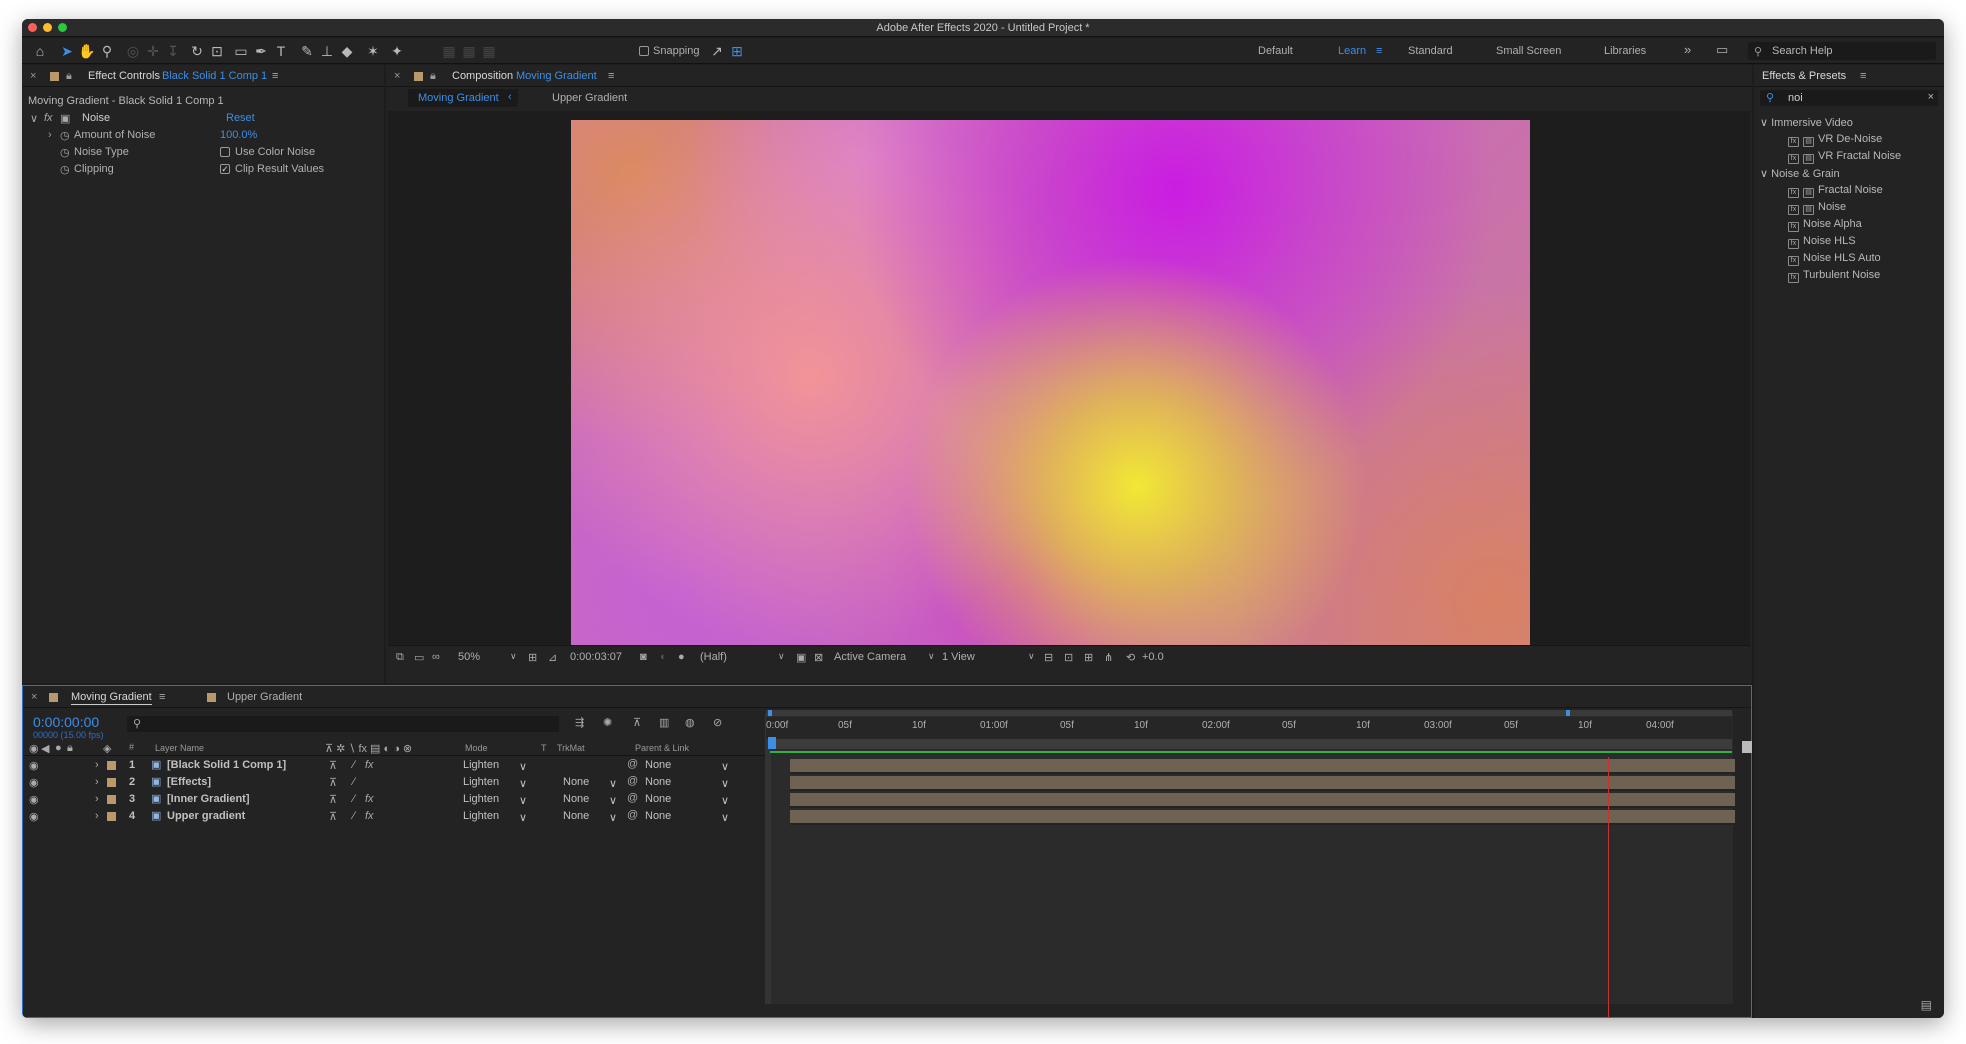  Describe the element at coordinates (1068, 657) in the screenshot. I see `draft-3d-icon: ⊡` at that location.